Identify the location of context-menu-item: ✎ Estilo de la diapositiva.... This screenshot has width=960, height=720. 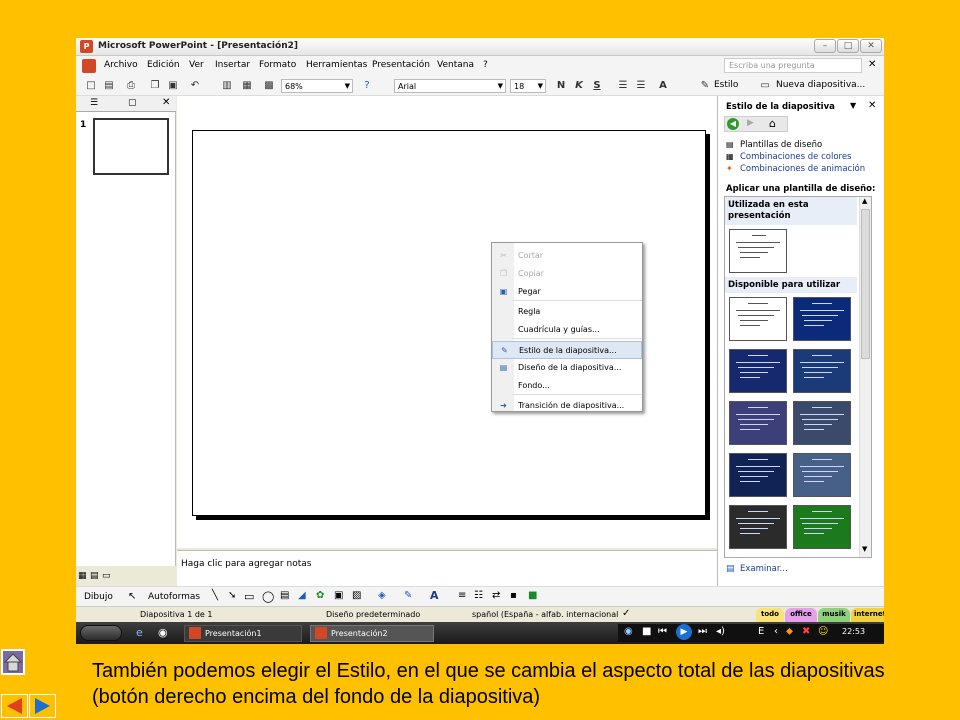
(567, 350).